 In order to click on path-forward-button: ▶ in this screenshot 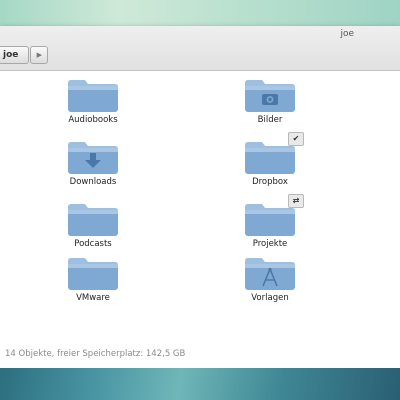, I will do `click(39, 55)`.